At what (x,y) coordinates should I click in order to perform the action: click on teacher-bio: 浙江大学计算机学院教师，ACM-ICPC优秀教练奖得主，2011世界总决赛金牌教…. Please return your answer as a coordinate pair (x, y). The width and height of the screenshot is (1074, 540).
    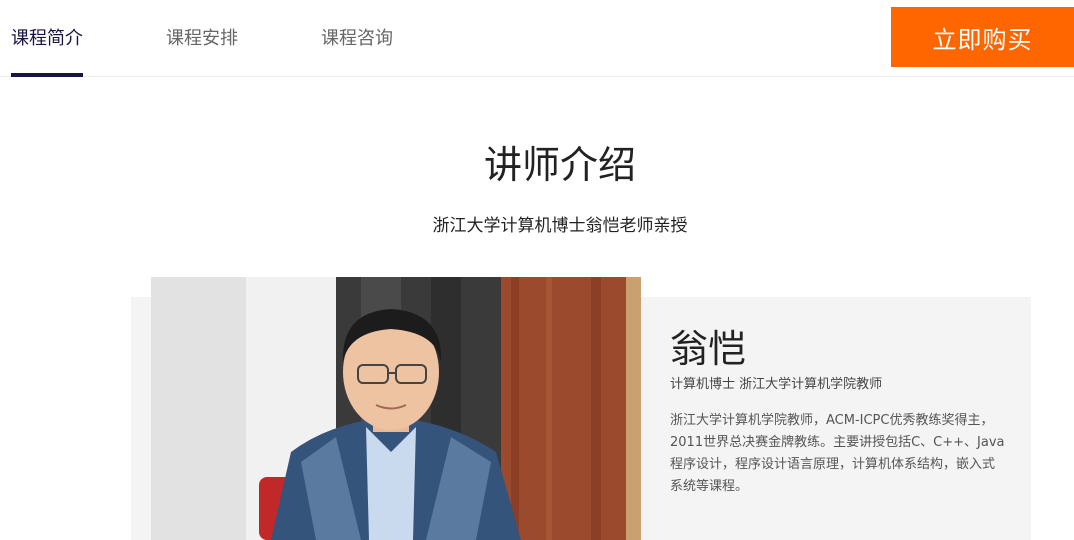
    Looking at the image, I should click on (837, 453).